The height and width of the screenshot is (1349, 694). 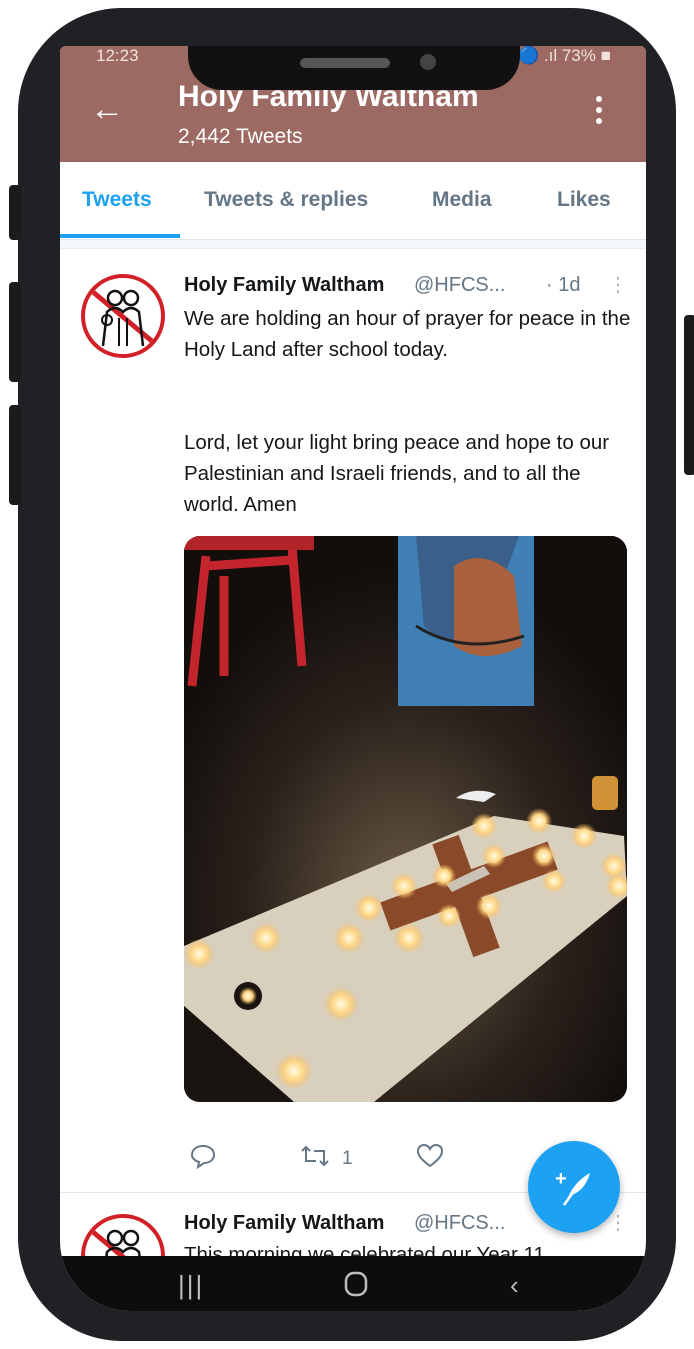 I want to click on power-button, so click(x=689, y=395).